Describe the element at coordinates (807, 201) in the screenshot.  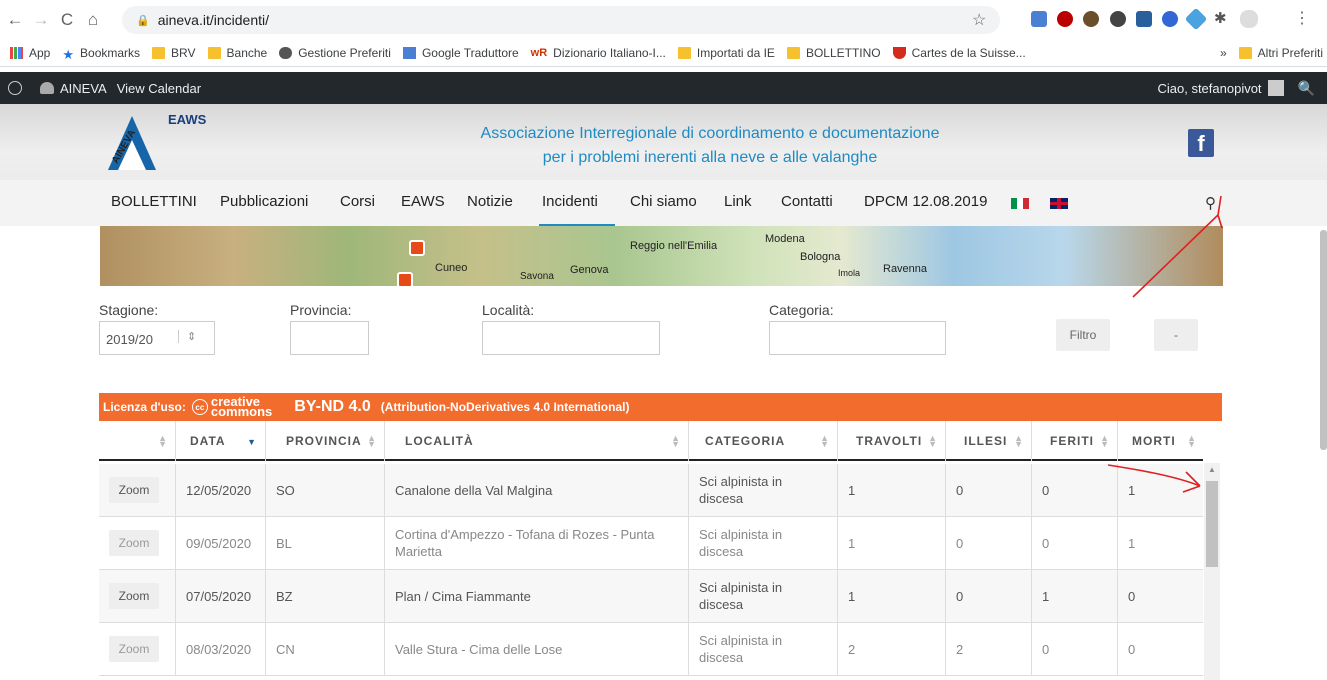
I see `nav-contatti: Contatti` at that location.